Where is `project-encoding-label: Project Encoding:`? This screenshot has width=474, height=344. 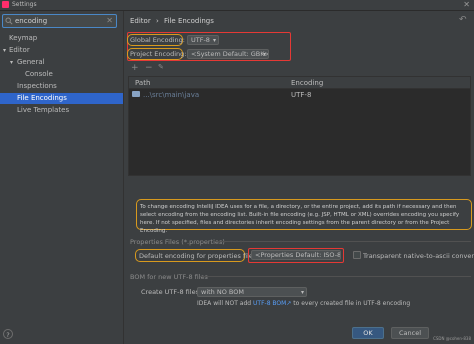
project-encoding-label: Project Encoding: is located at coordinates (158, 54).